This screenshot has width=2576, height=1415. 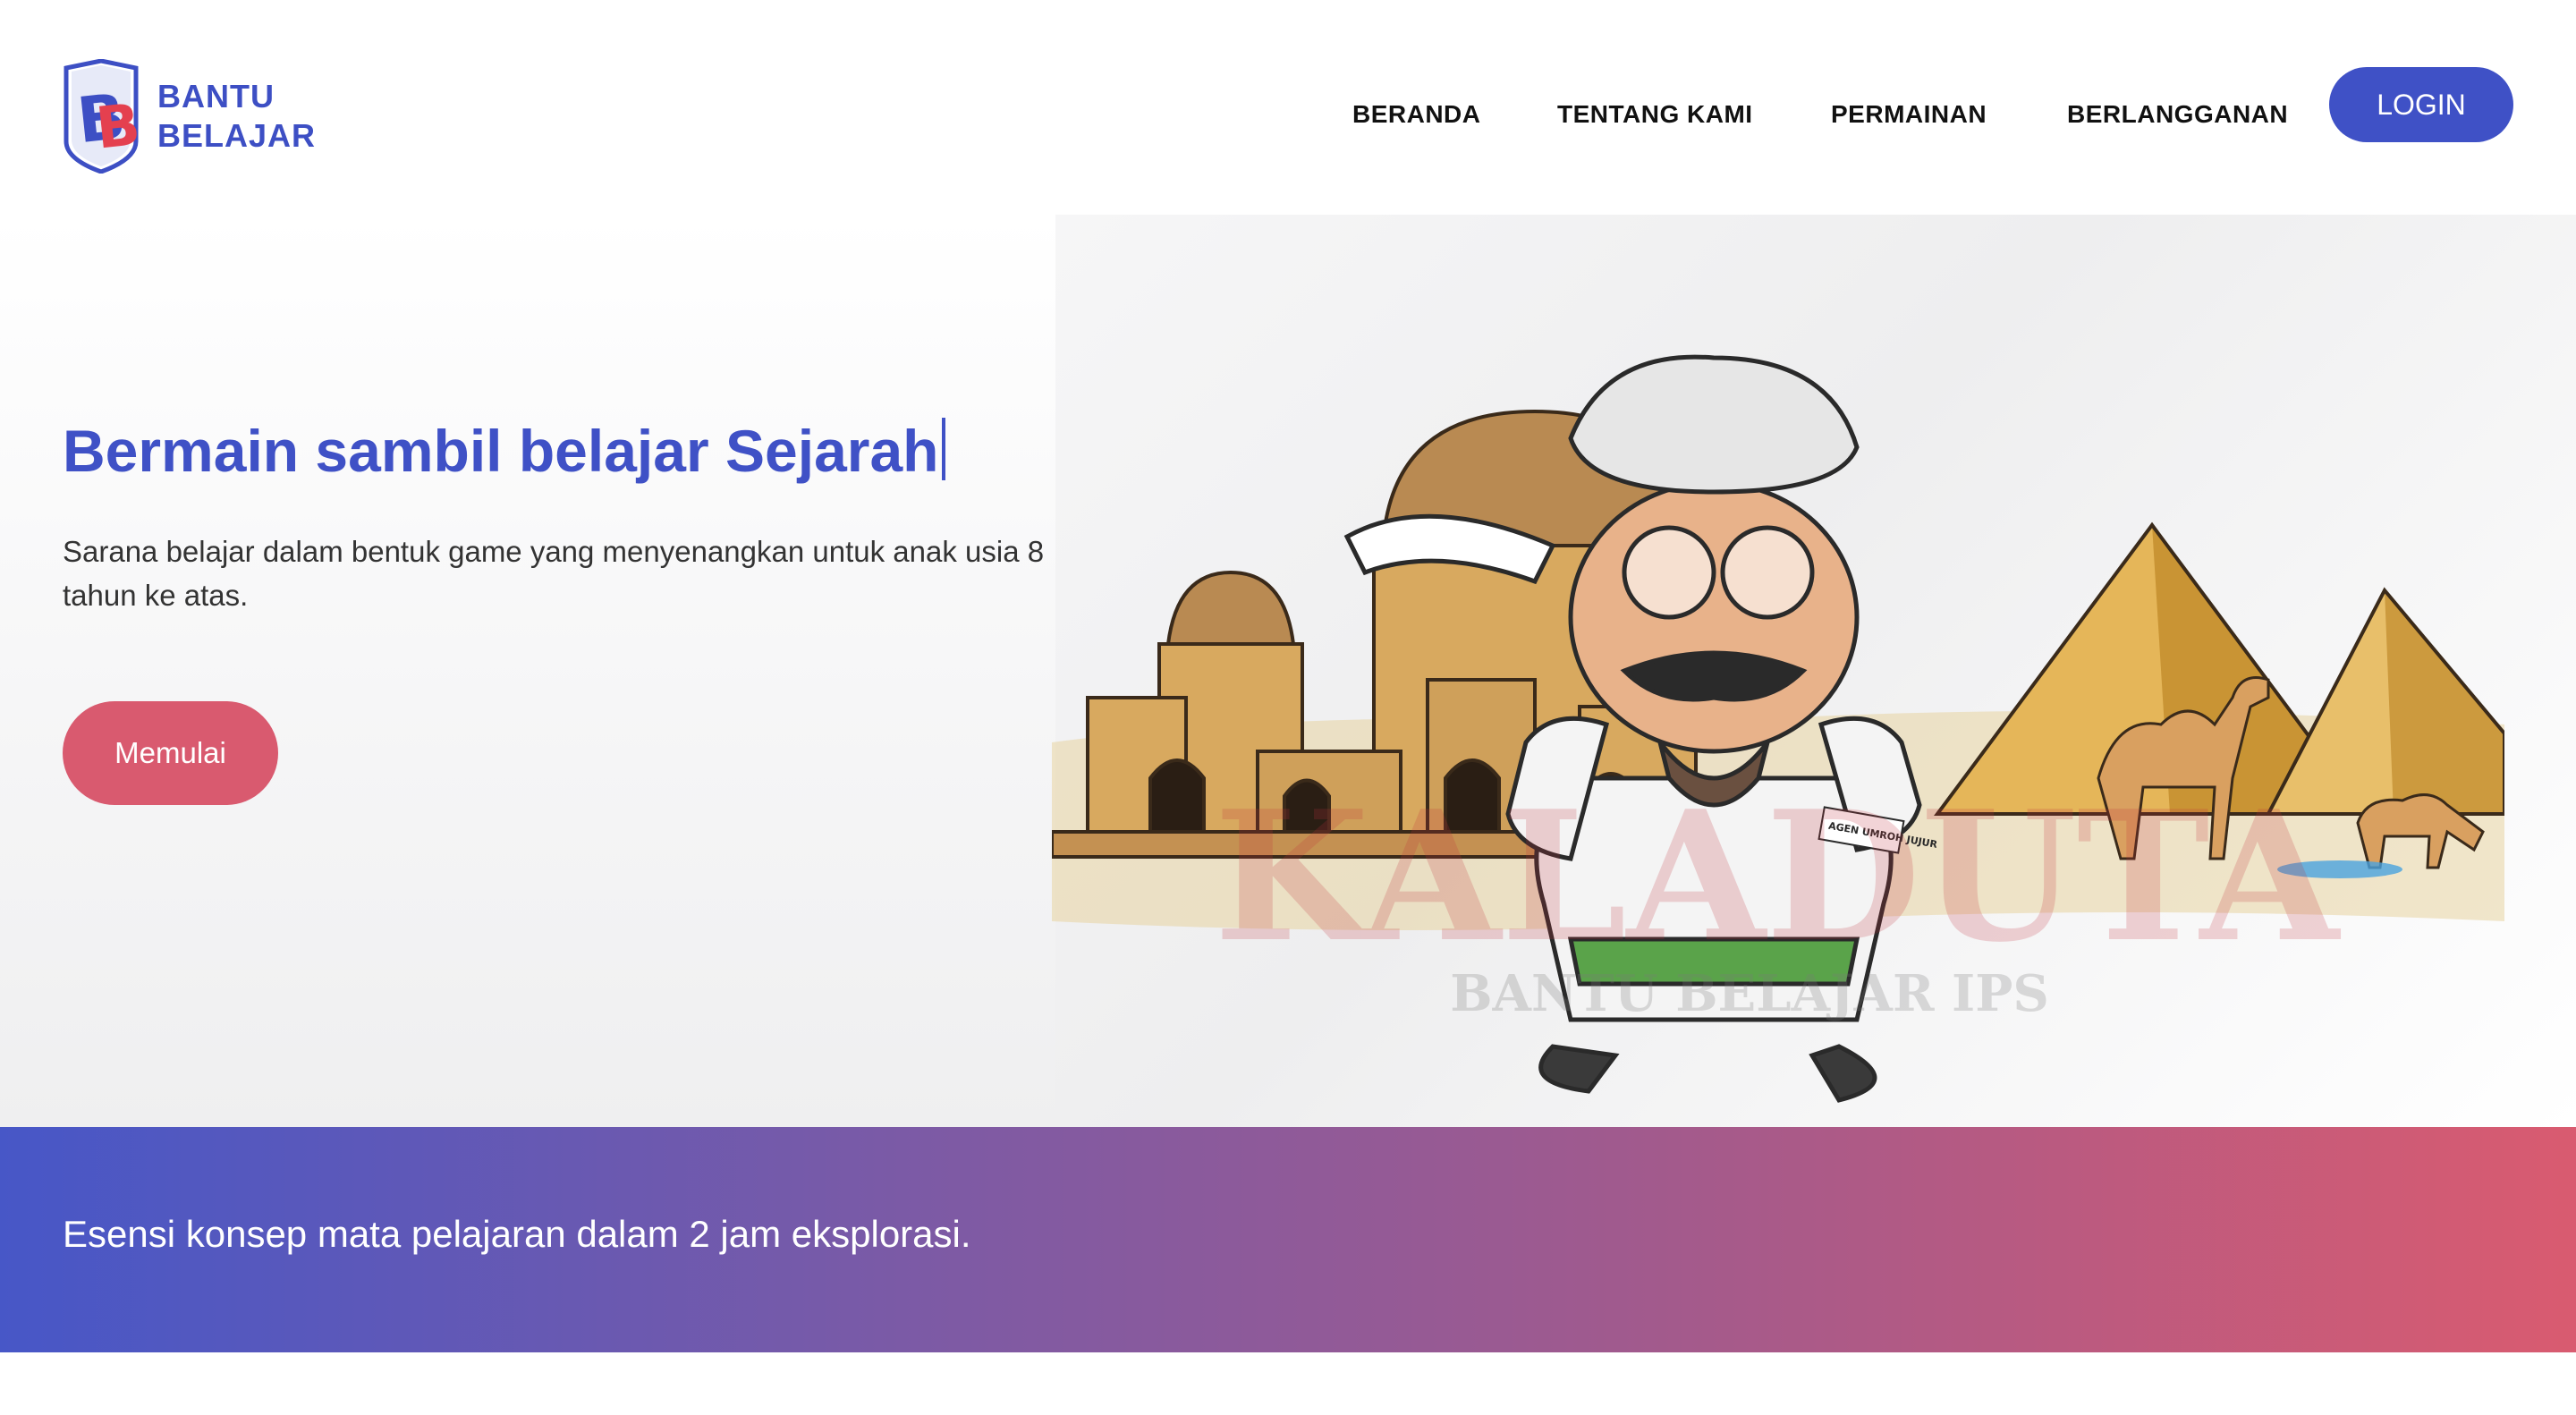 I want to click on hero-title: Bermain sambil belajar Sejarah, so click(x=504, y=451).